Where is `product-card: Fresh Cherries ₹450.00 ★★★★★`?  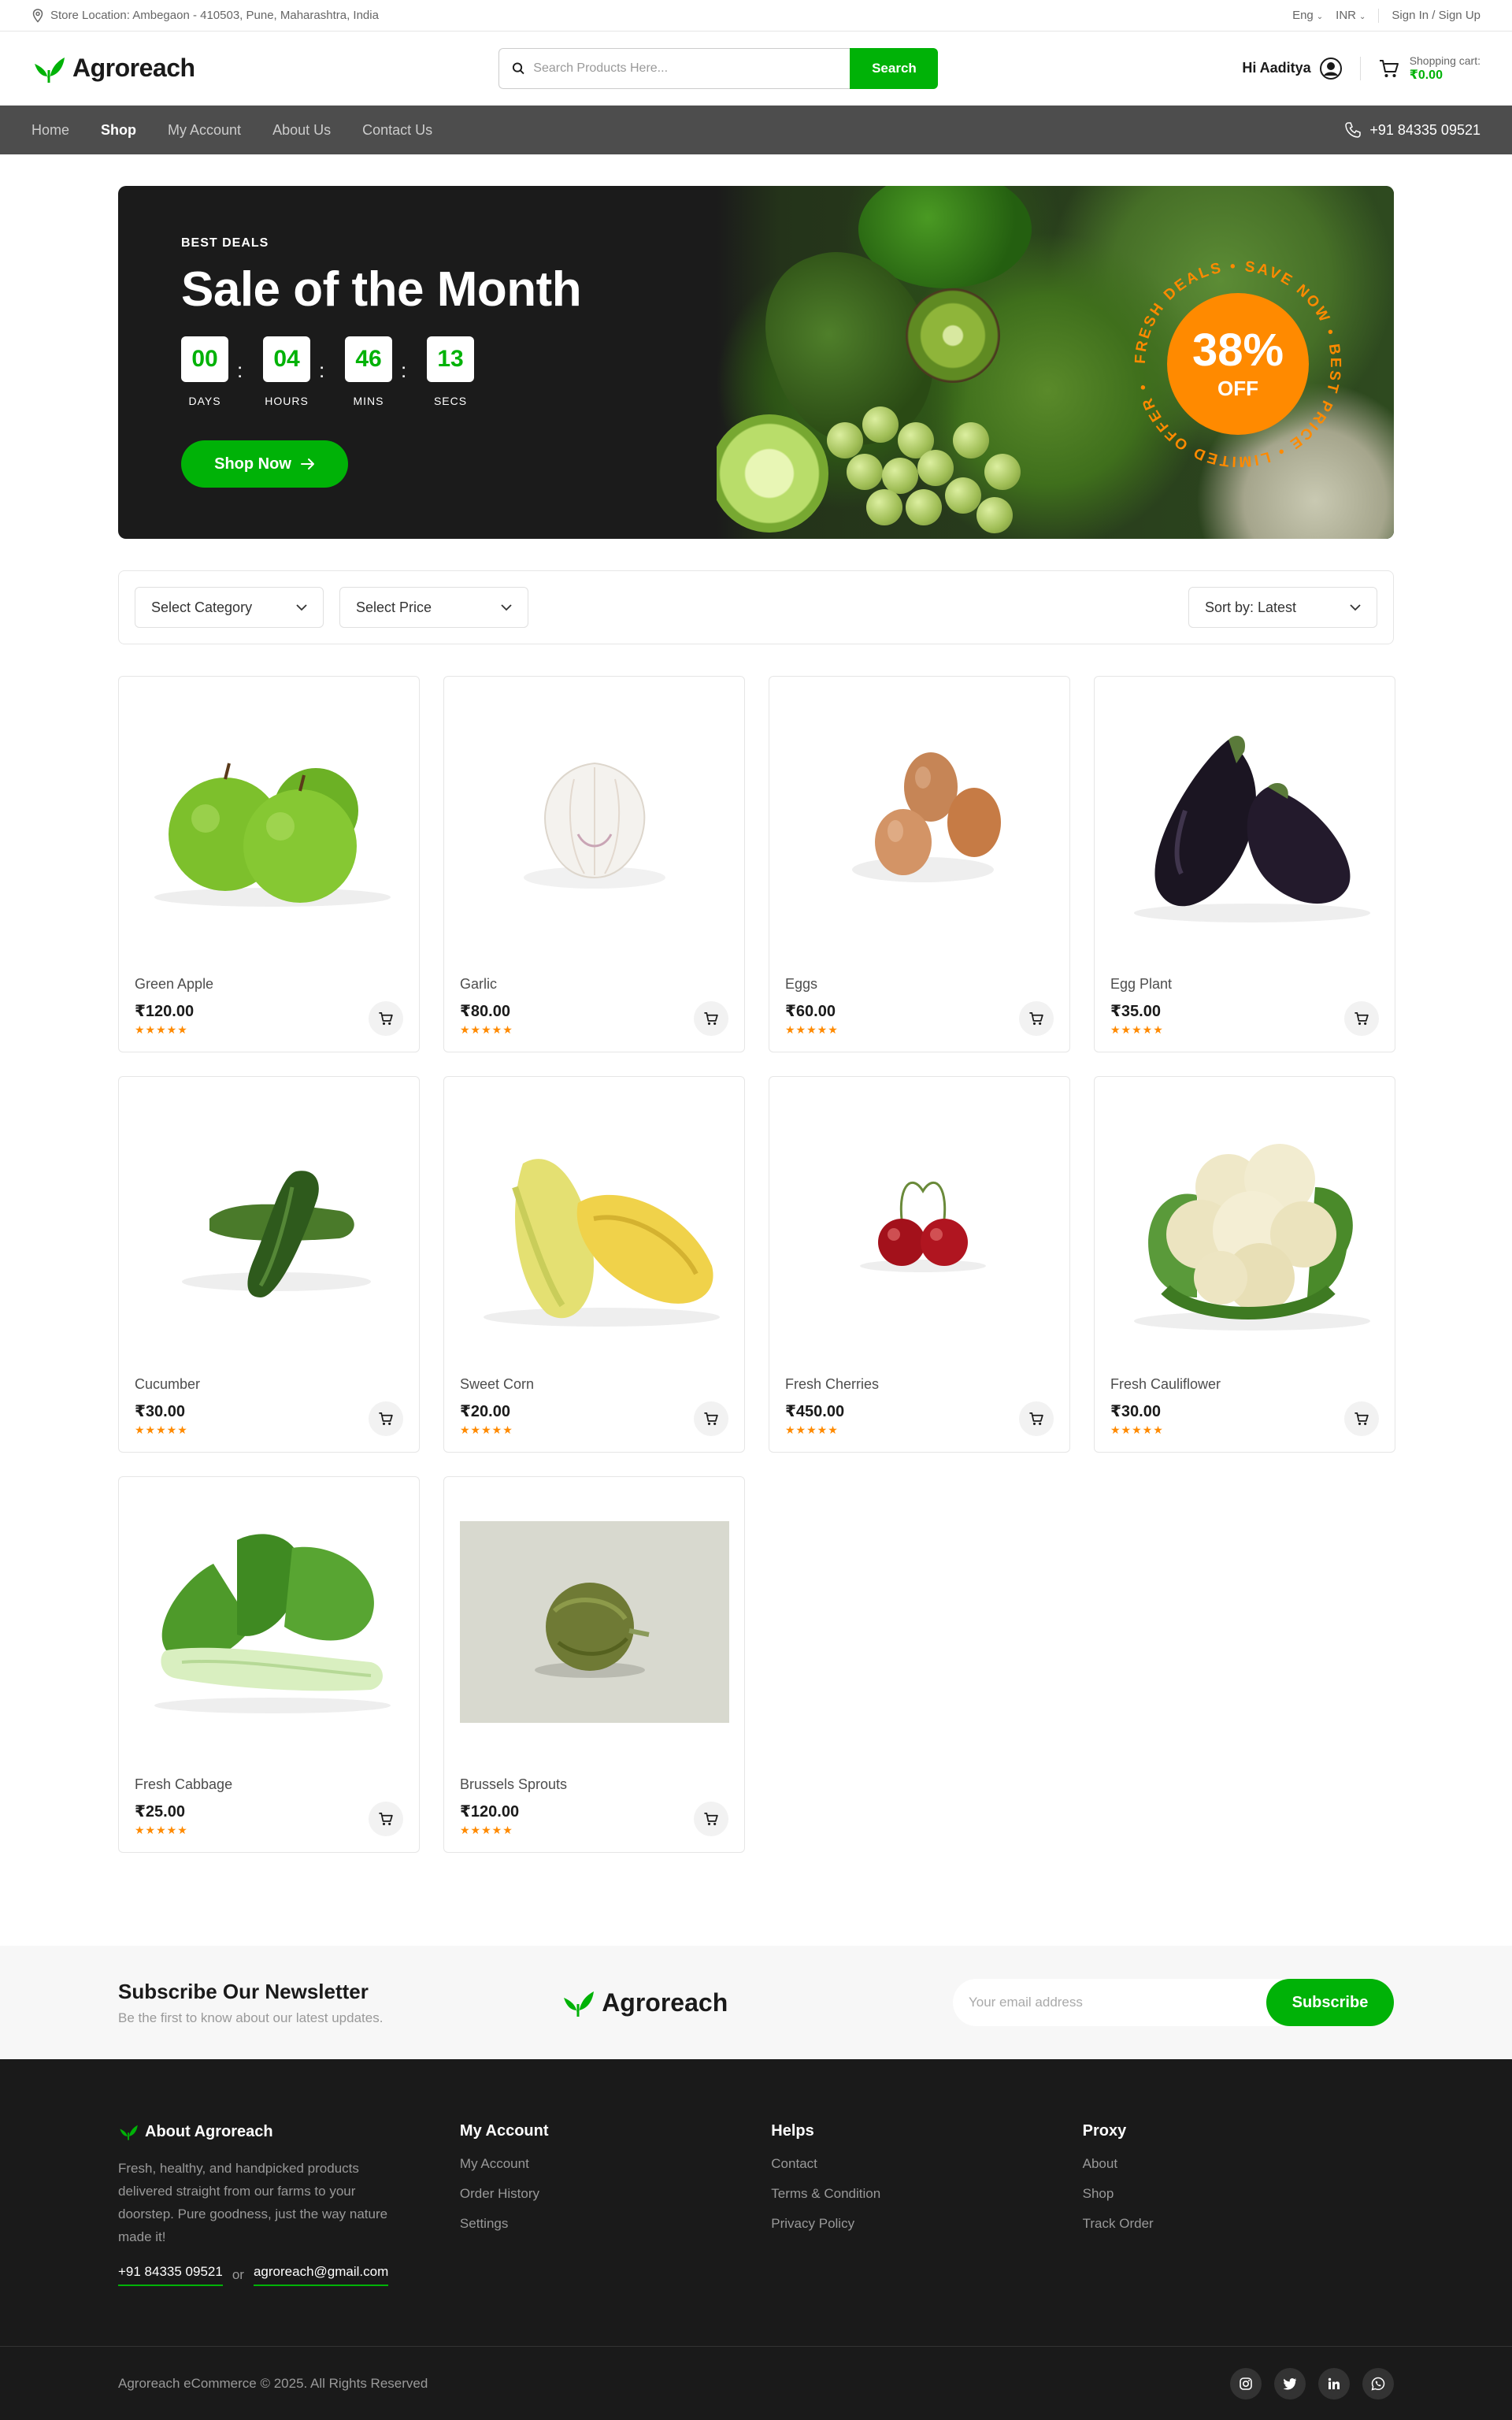
product-card: Fresh Cherries ₹450.00 ★★★★★ is located at coordinates (919, 1264).